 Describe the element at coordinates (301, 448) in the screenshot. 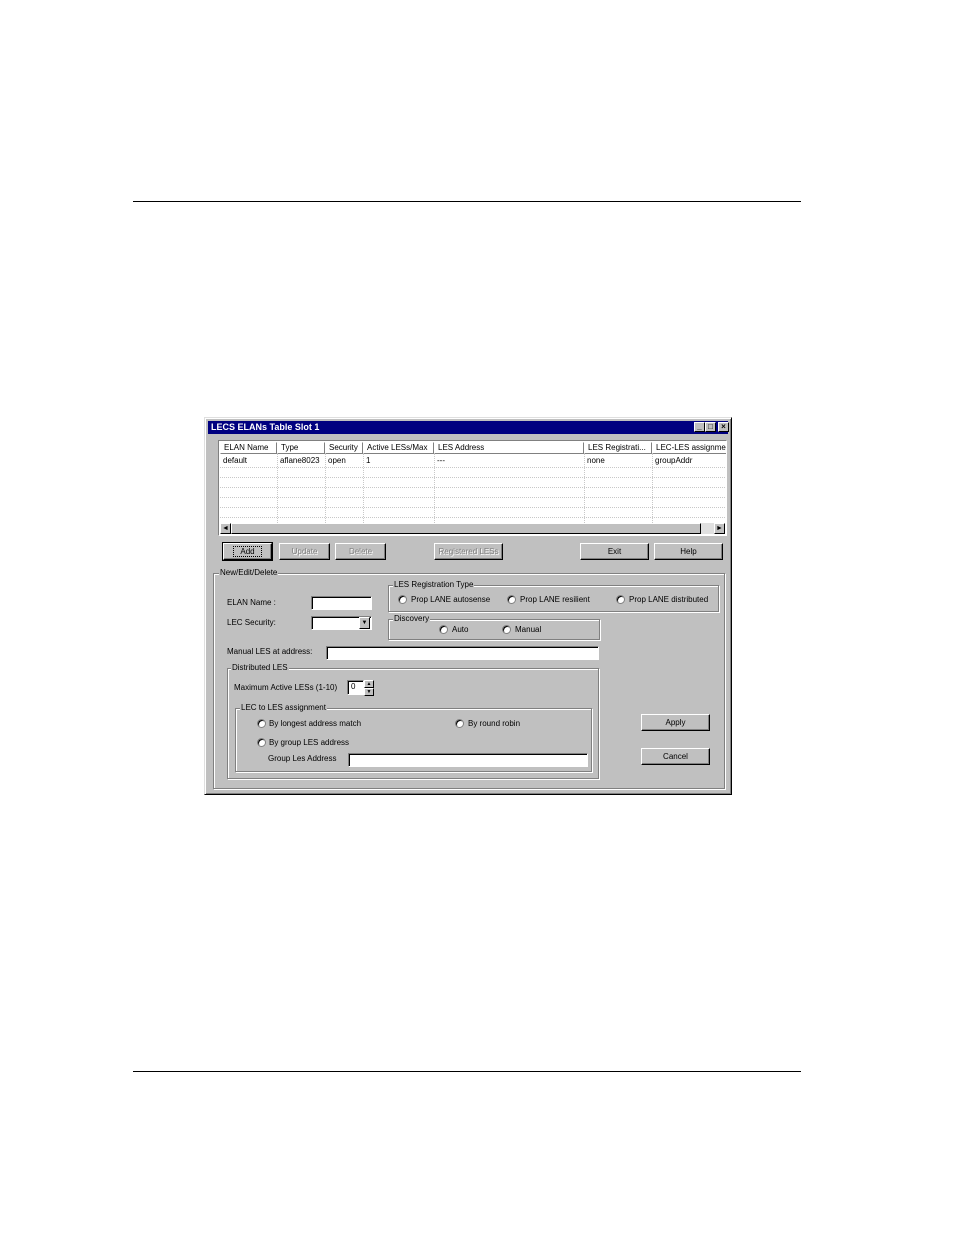

I see `col-type: Type` at that location.